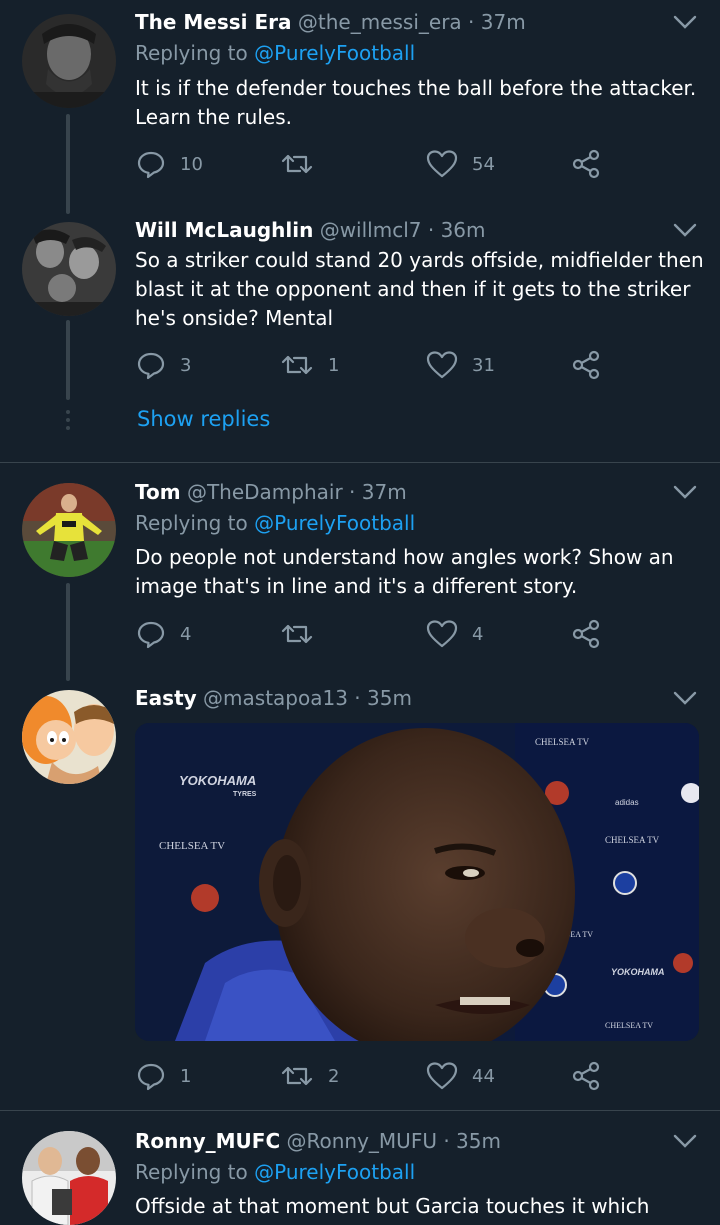 This screenshot has height=1225, width=720. I want to click on backdrop-text: YOKOHAMA, so click(638, 972).